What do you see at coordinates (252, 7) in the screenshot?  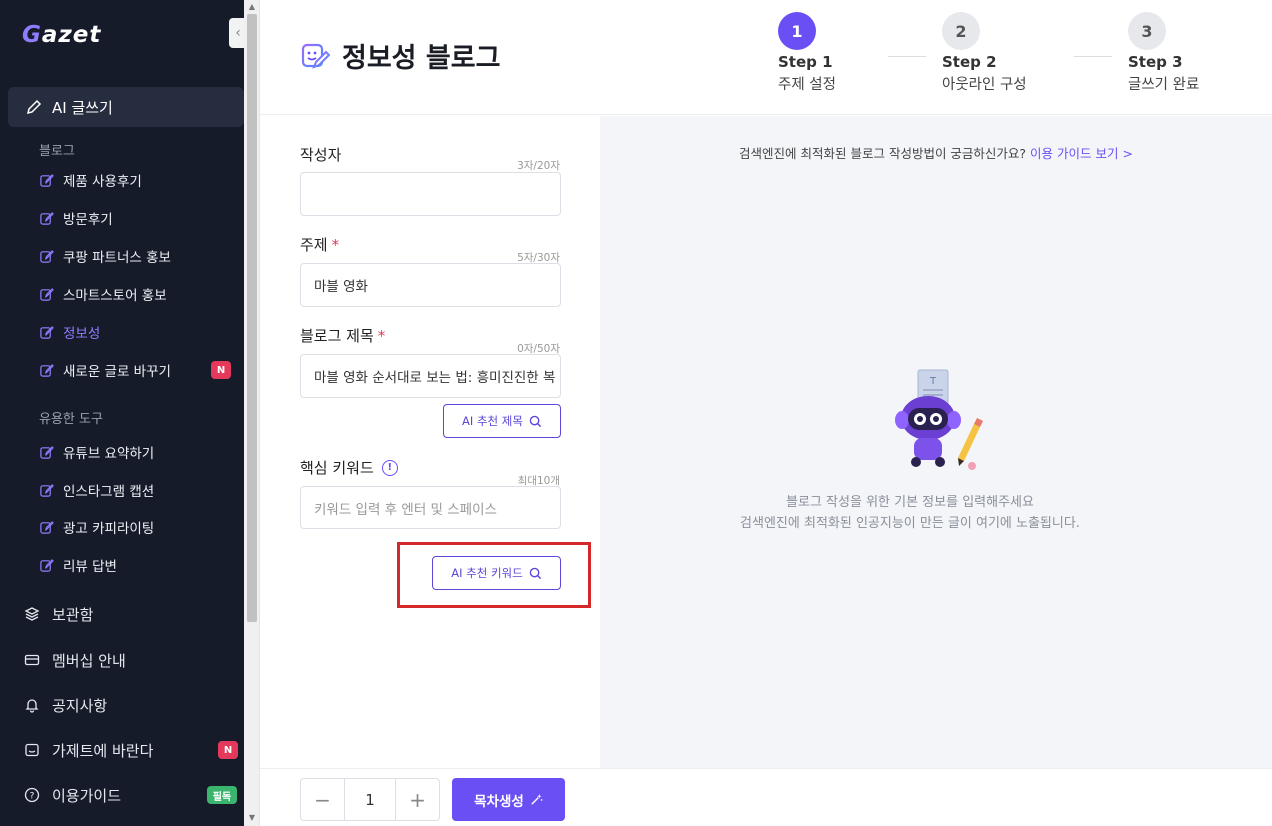 I see `scroll-up-arrow: ▲` at bounding box center [252, 7].